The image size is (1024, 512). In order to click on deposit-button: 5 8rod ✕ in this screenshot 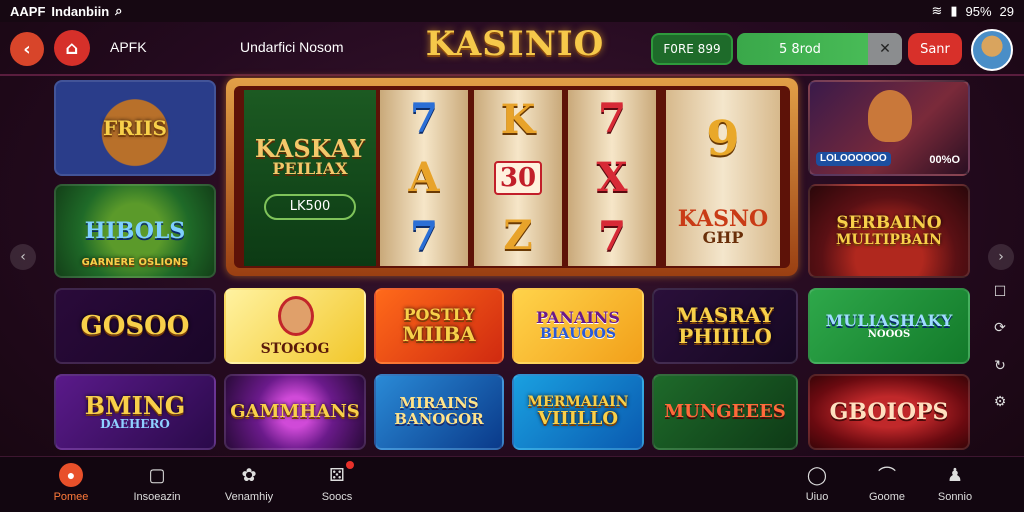, I will do `click(819, 49)`.